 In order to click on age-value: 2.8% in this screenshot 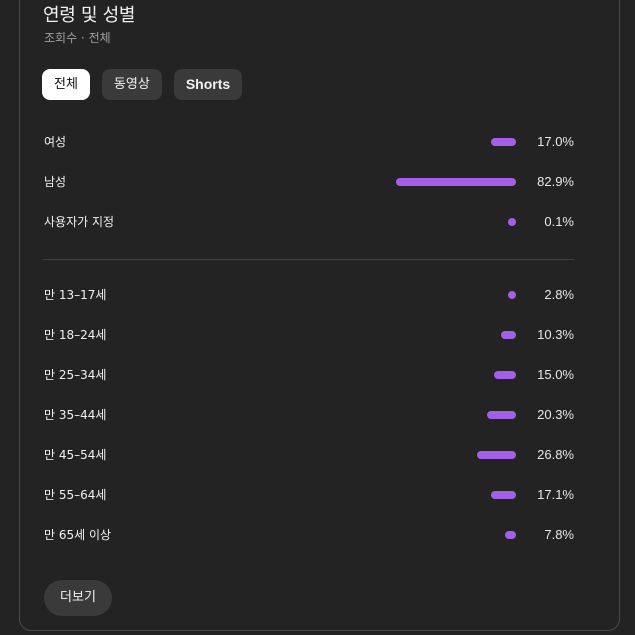, I will do `click(559, 294)`.